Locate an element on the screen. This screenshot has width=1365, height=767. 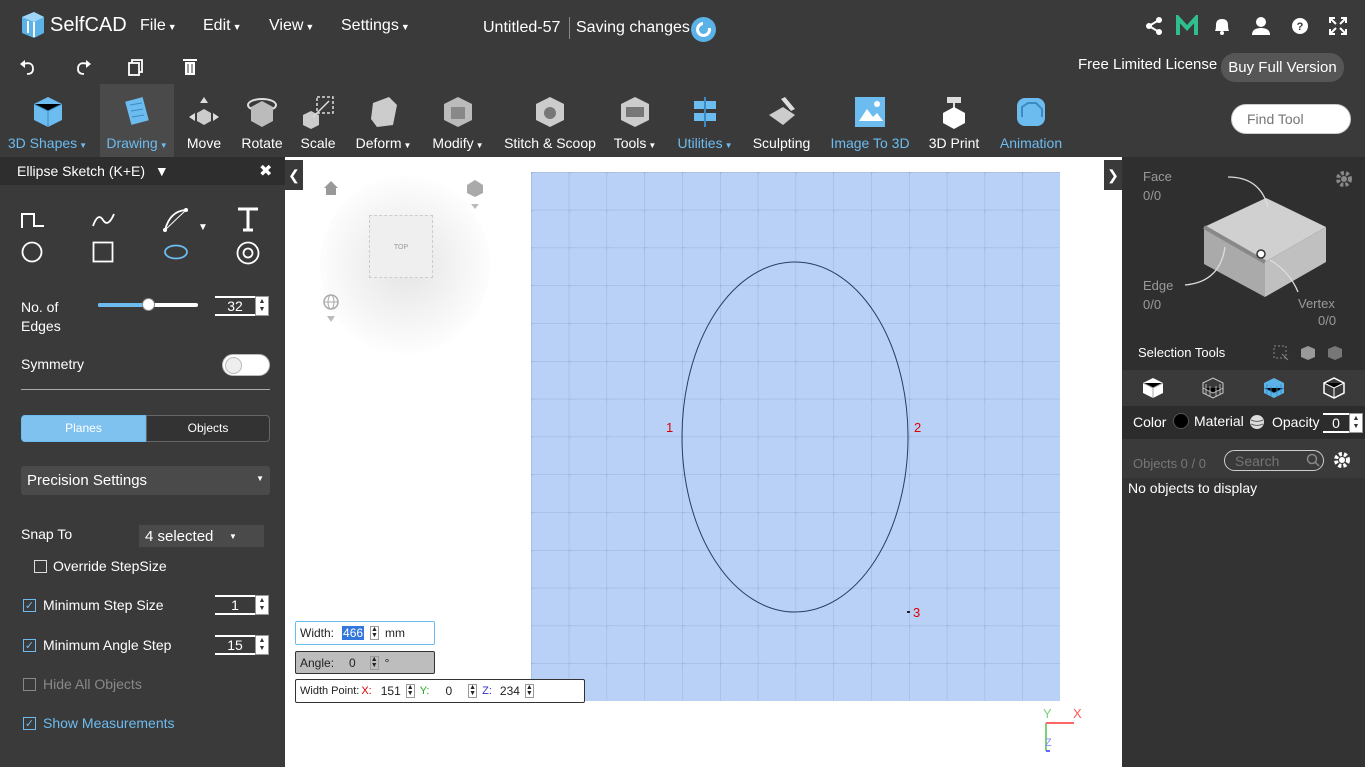
panel-title: Ellipse Sketch (K+E) ▼ is located at coordinates (93, 171).